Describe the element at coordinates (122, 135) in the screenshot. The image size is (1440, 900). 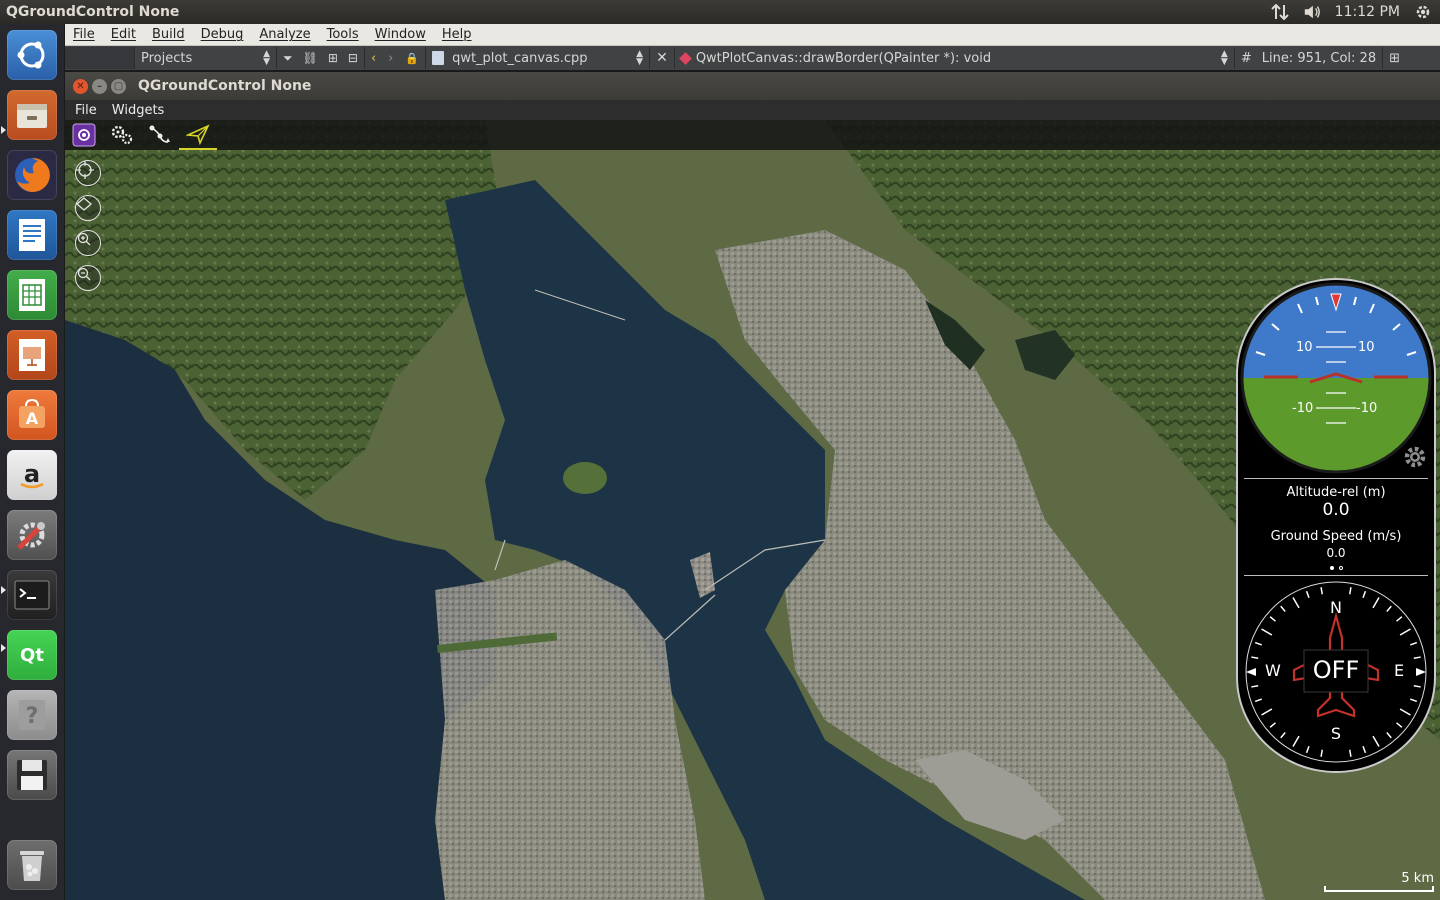
I see `settings-gears-icon` at that location.